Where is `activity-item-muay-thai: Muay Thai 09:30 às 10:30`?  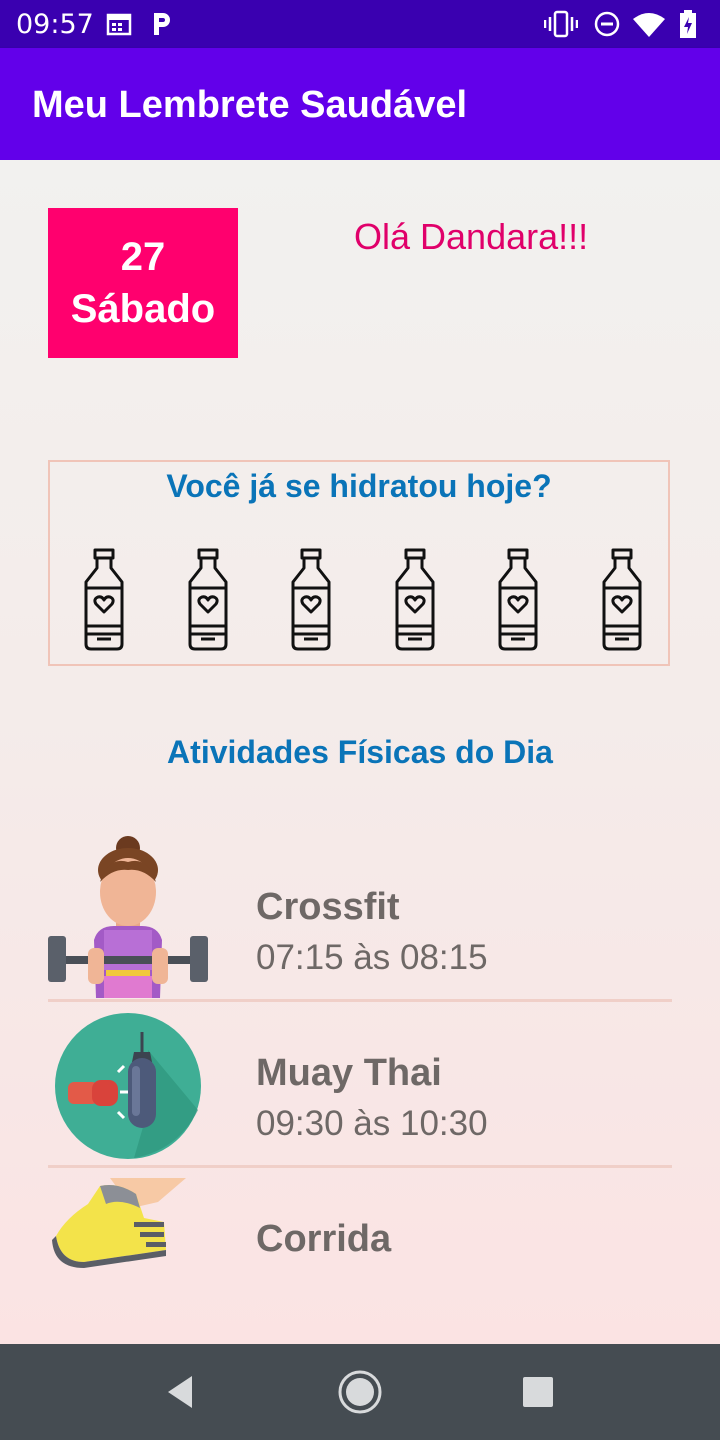 activity-item-muay-thai: Muay Thai 09:30 às 10:30 is located at coordinates (360, 1085).